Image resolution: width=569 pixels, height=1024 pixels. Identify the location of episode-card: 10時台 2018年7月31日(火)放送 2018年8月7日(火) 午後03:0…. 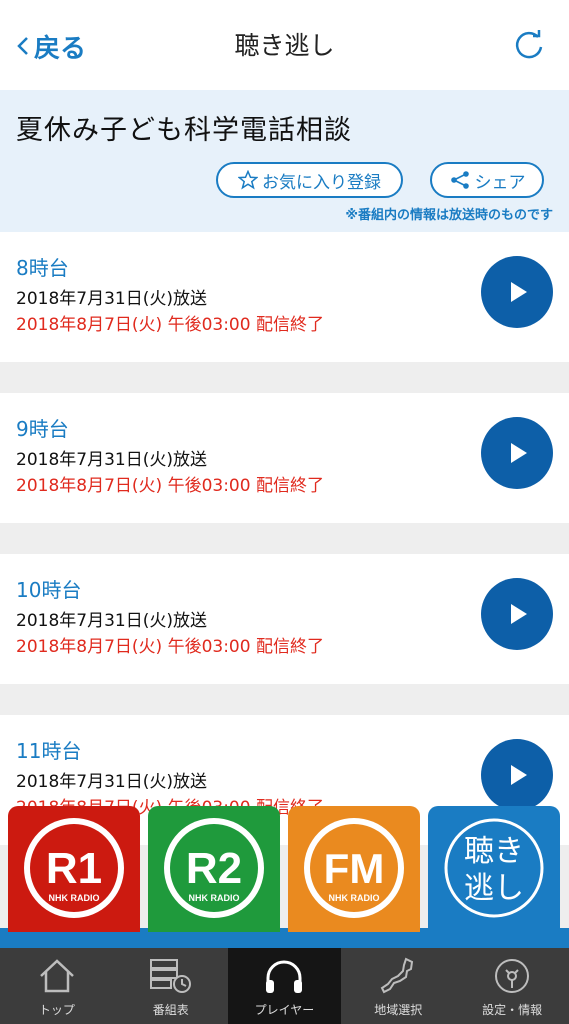
(284, 619).